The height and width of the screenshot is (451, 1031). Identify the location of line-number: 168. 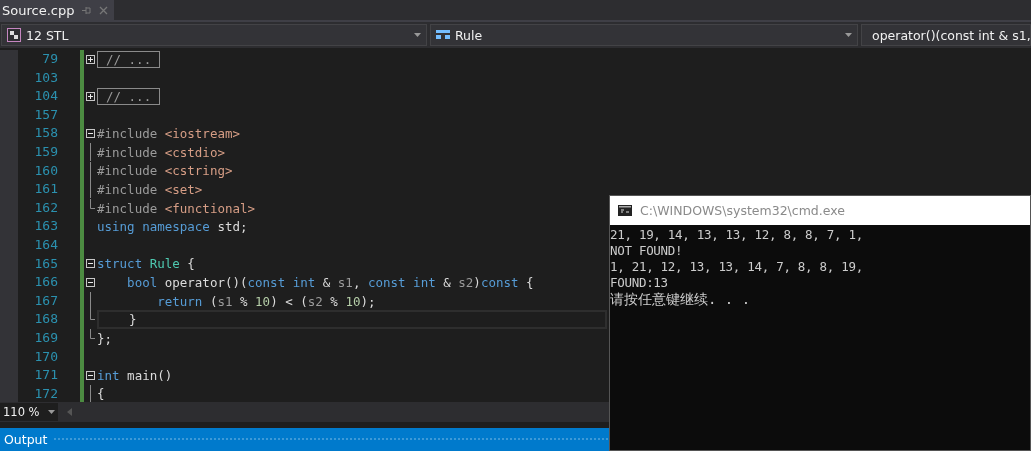
(29, 319).